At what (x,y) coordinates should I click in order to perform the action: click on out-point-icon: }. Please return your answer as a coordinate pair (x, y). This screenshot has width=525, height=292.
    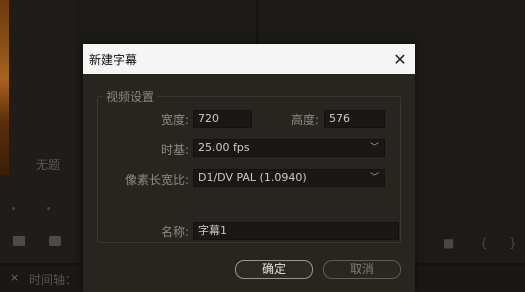
    Looking at the image, I should click on (513, 243).